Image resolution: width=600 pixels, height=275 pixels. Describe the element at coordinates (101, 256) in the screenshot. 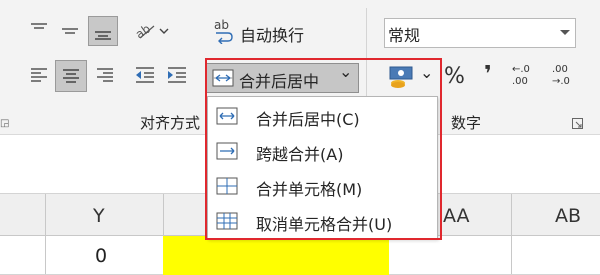

I see `cell-y-value: 0` at that location.